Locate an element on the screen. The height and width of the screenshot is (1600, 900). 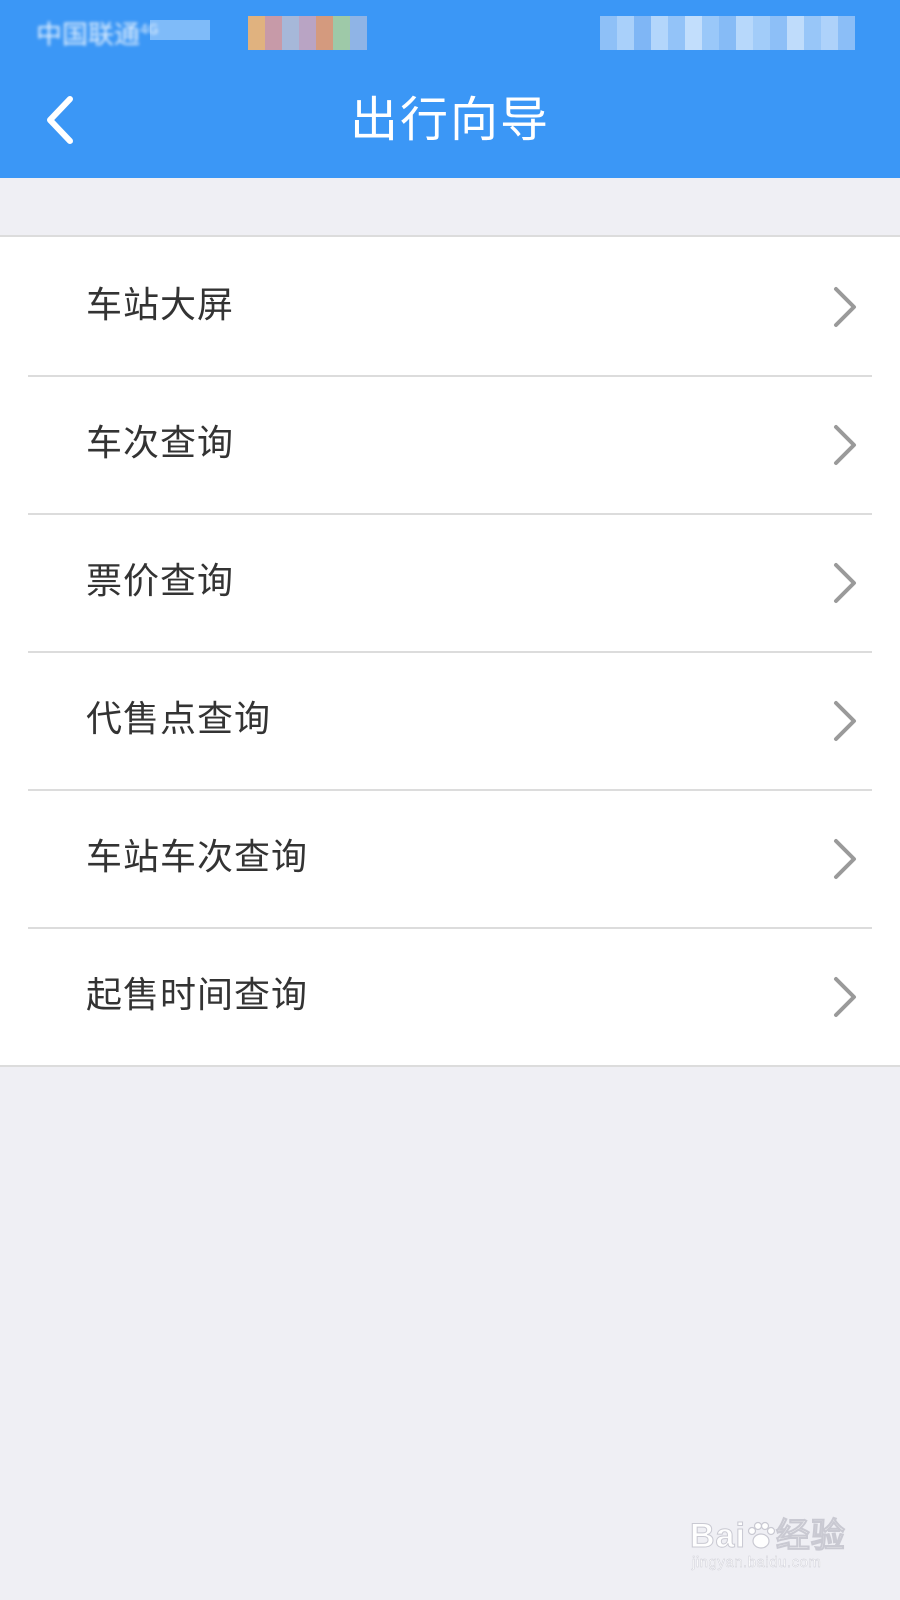
navigation-bar: 出行向导 is located at coordinates (450, 120).